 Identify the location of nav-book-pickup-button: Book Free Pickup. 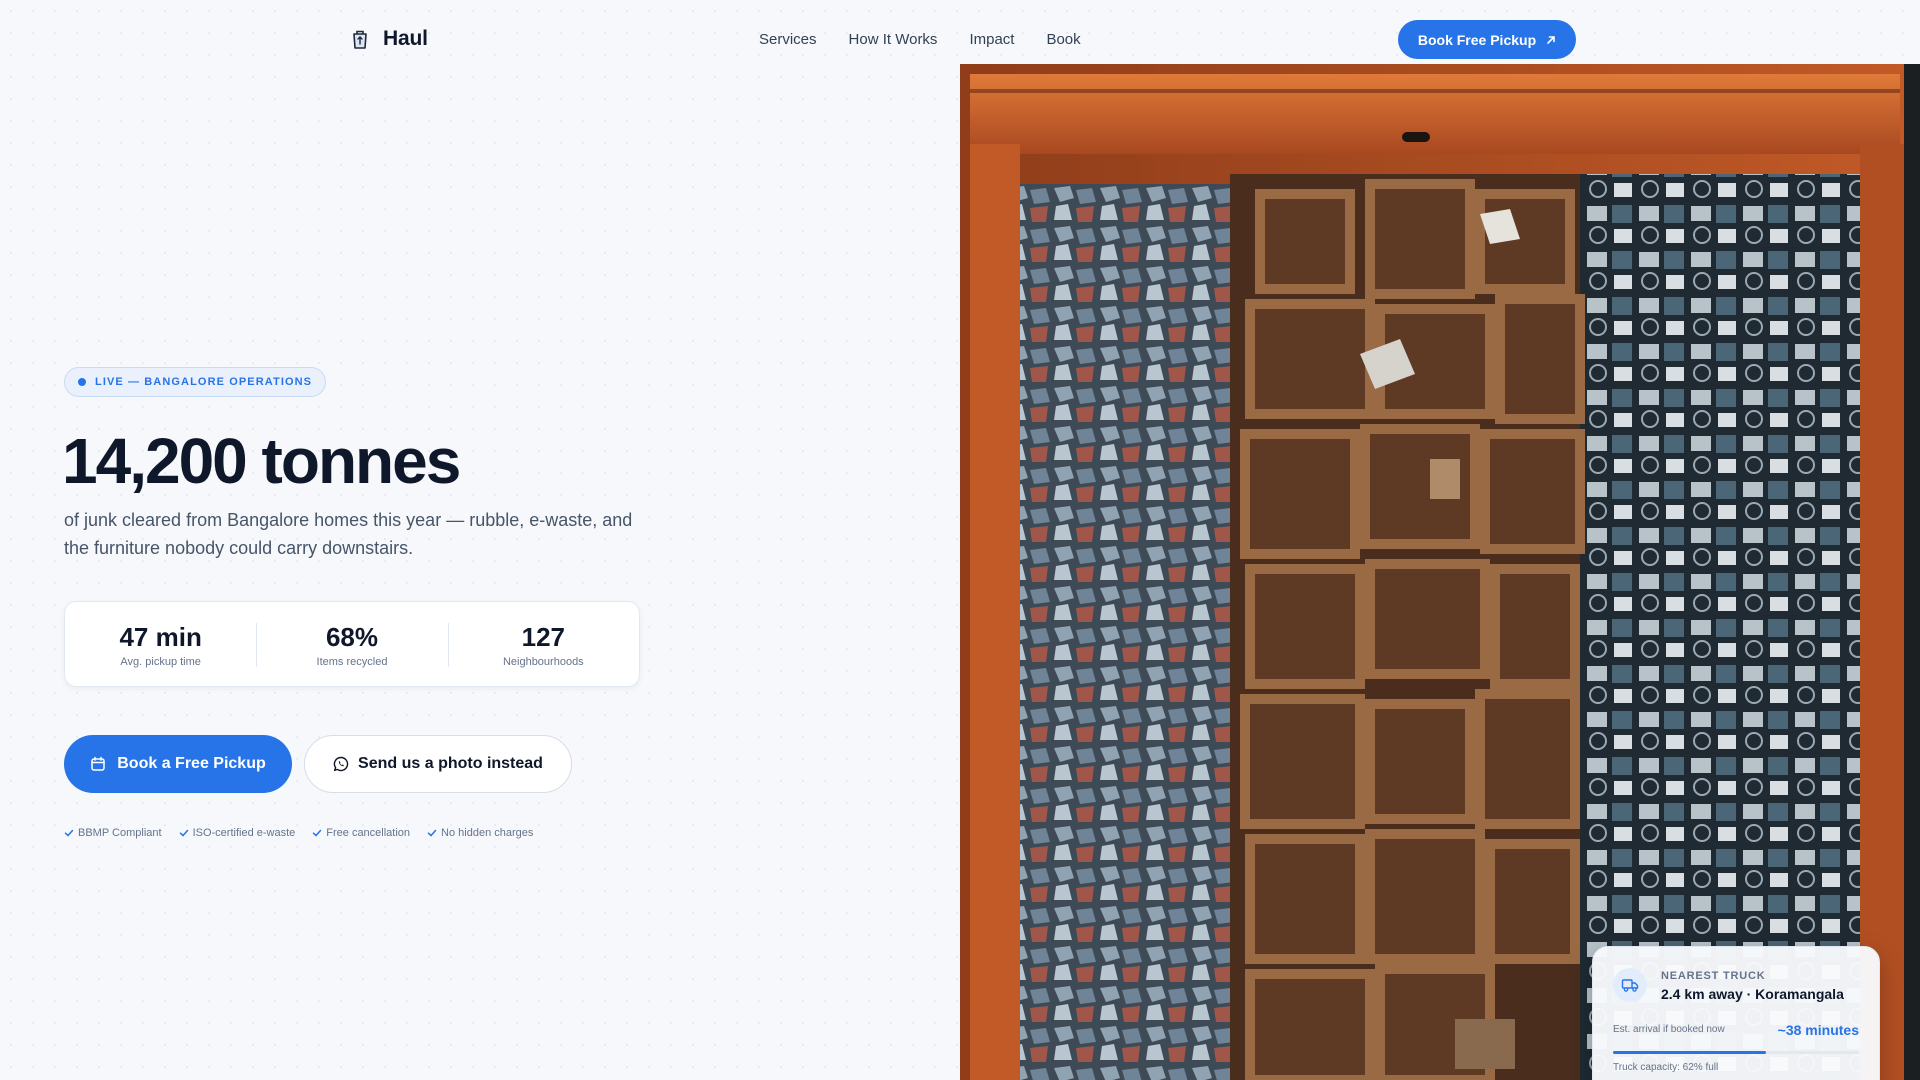
(1487, 39).